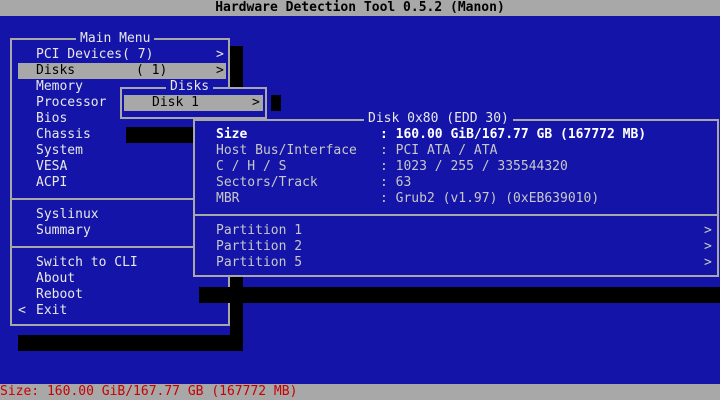 The width and height of the screenshot is (720, 400). What do you see at coordinates (259, 263) in the screenshot?
I see `partition-item-5: Partition 5` at bounding box center [259, 263].